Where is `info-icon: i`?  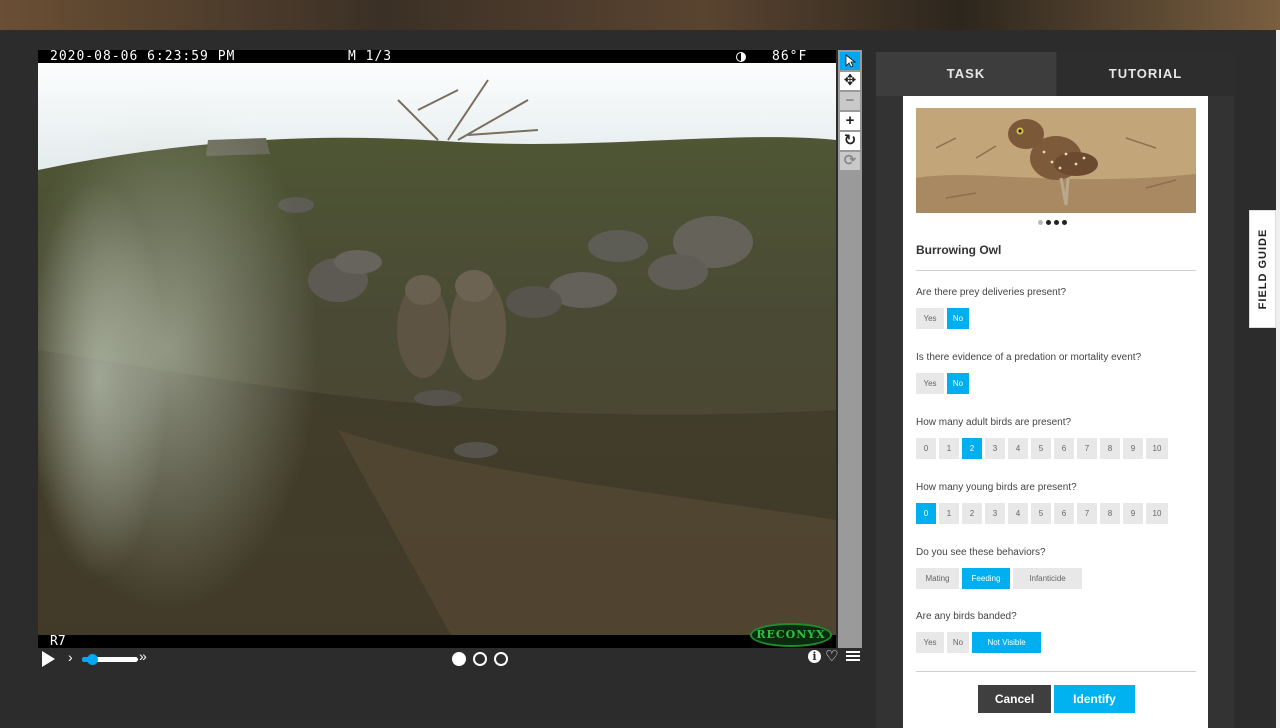
info-icon: i is located at coordinates (814, 656).